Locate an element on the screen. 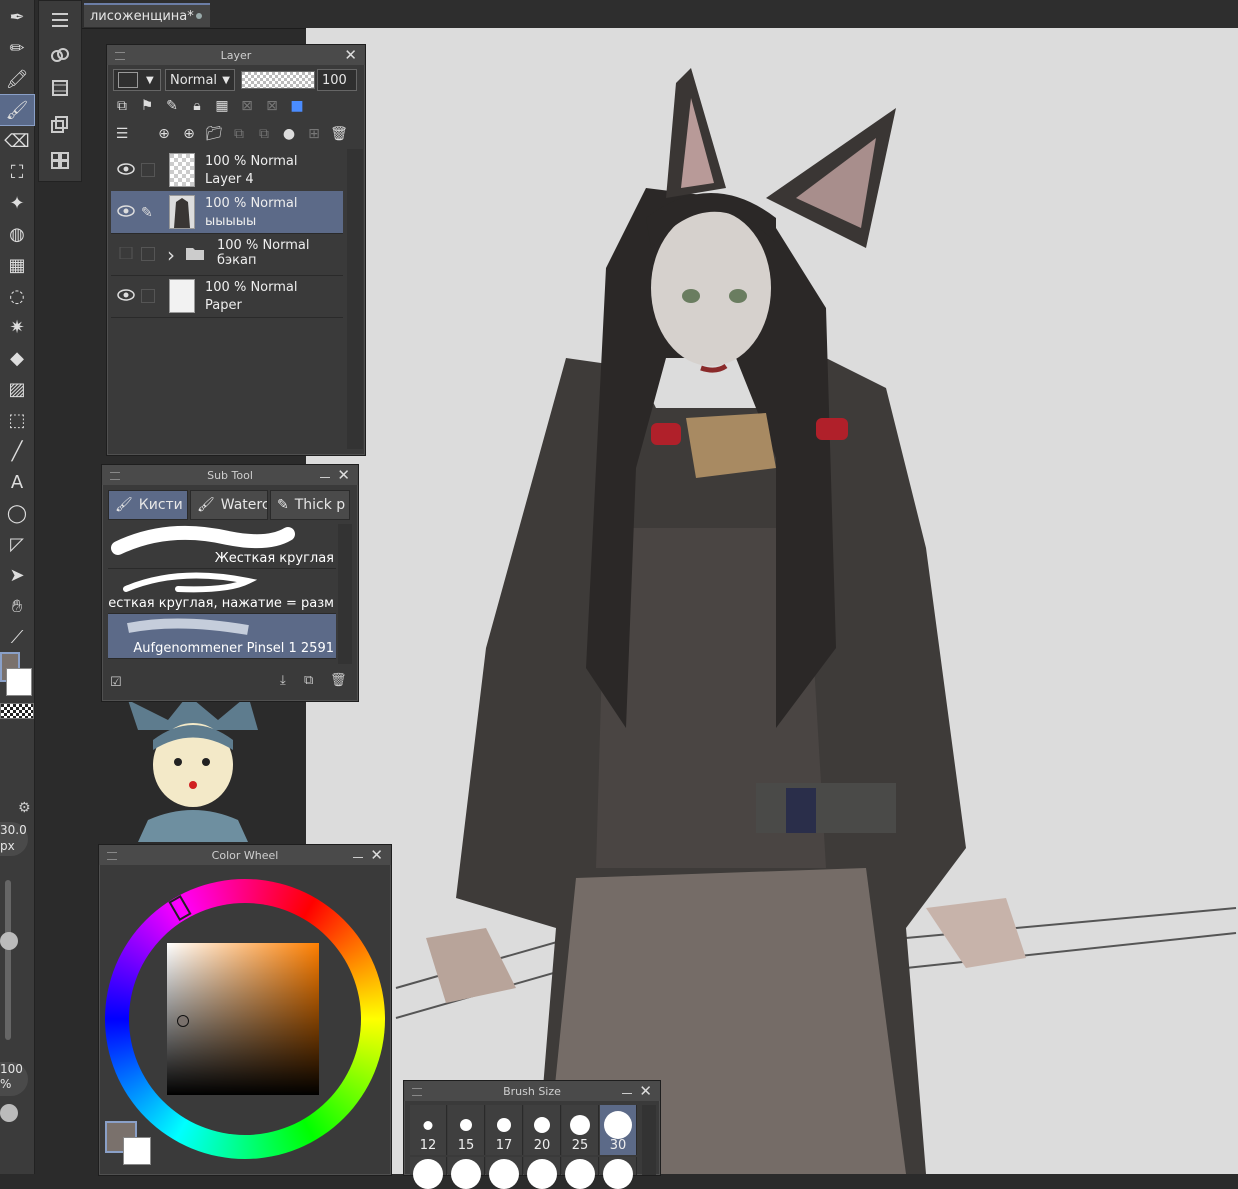  blend-mode-select: Normal ▼ is located at coordinates (200, 80).